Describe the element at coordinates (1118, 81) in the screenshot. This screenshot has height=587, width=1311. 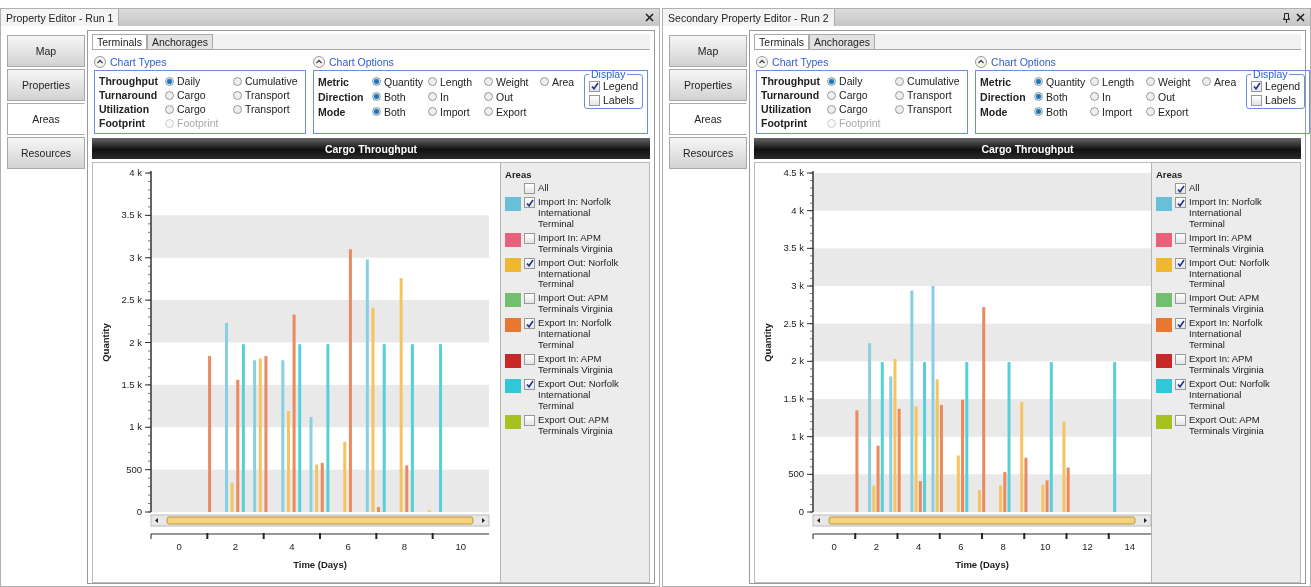
I see `radio-option: Length` at that location.